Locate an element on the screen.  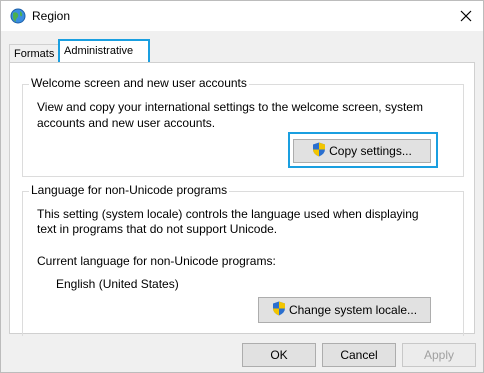
tab-formats: Formats is located at coordinates (36, 54).